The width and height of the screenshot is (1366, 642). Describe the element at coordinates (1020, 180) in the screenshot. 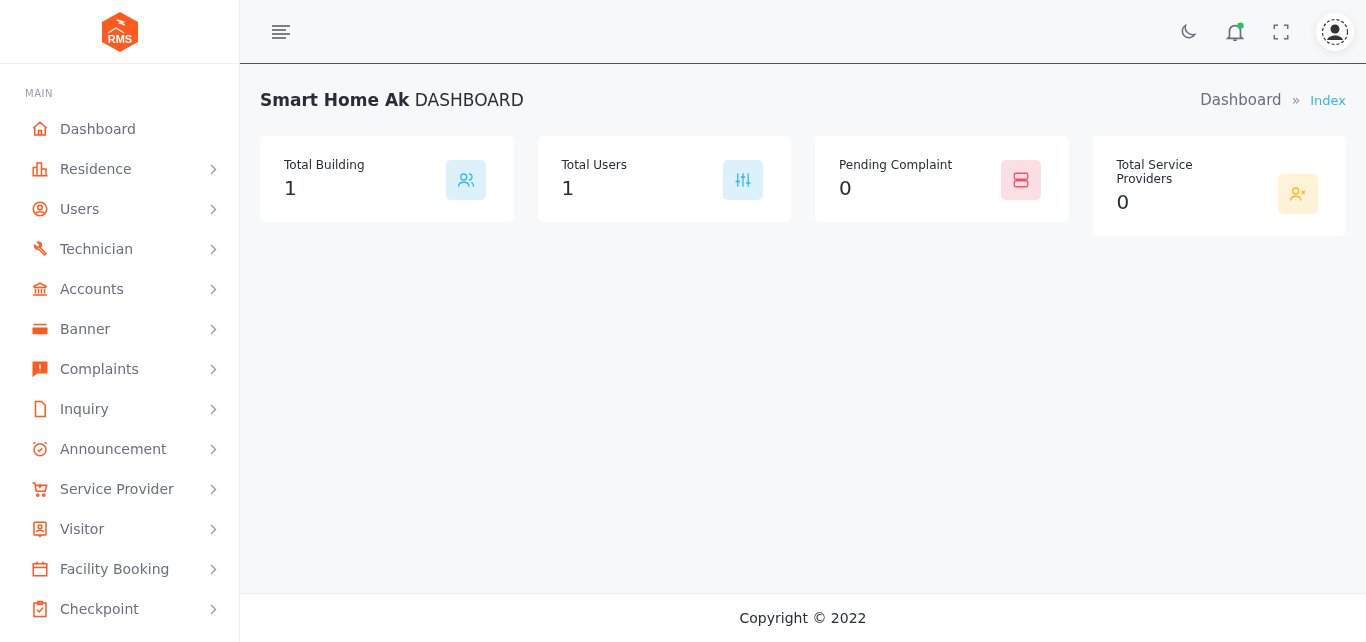

I see `server-icon` at that location.